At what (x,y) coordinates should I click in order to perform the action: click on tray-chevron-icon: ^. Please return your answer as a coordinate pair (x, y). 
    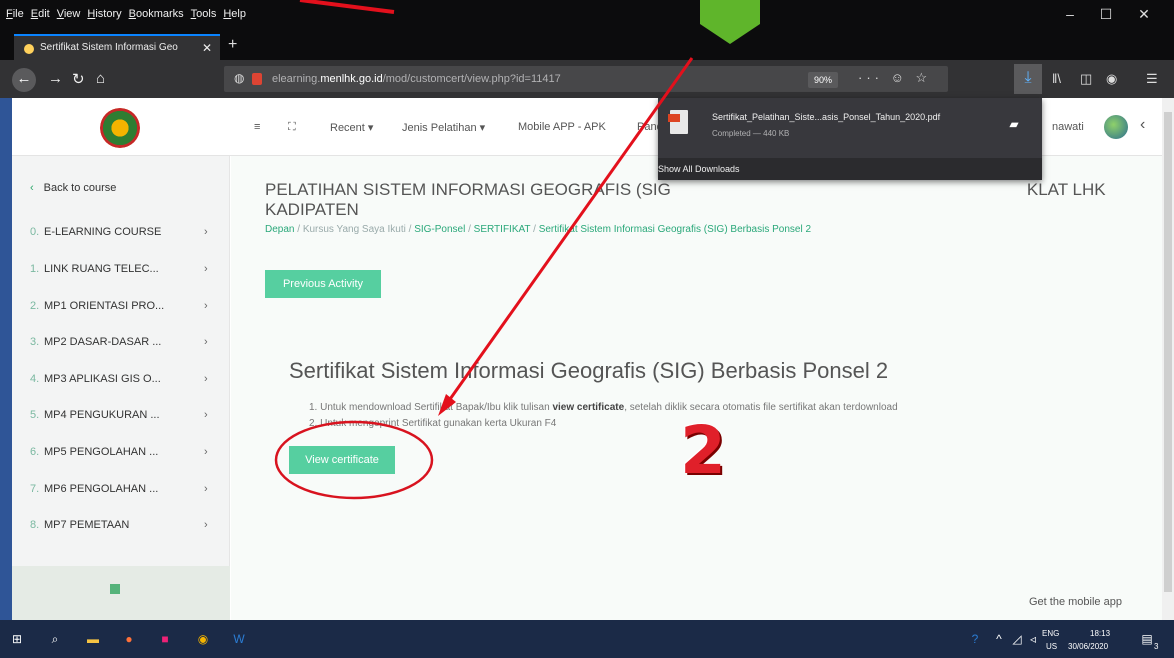
    Looking at the image, I should click on (999, 639).